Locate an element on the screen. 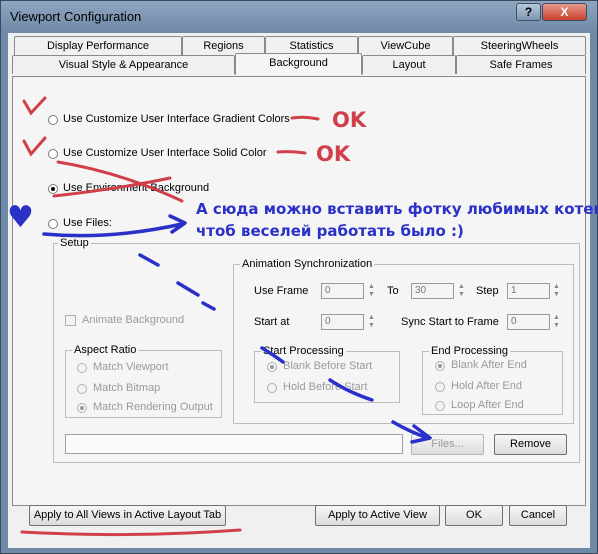  title-bar: Viewport Configuration ? X is located at coordinates (299, 17).